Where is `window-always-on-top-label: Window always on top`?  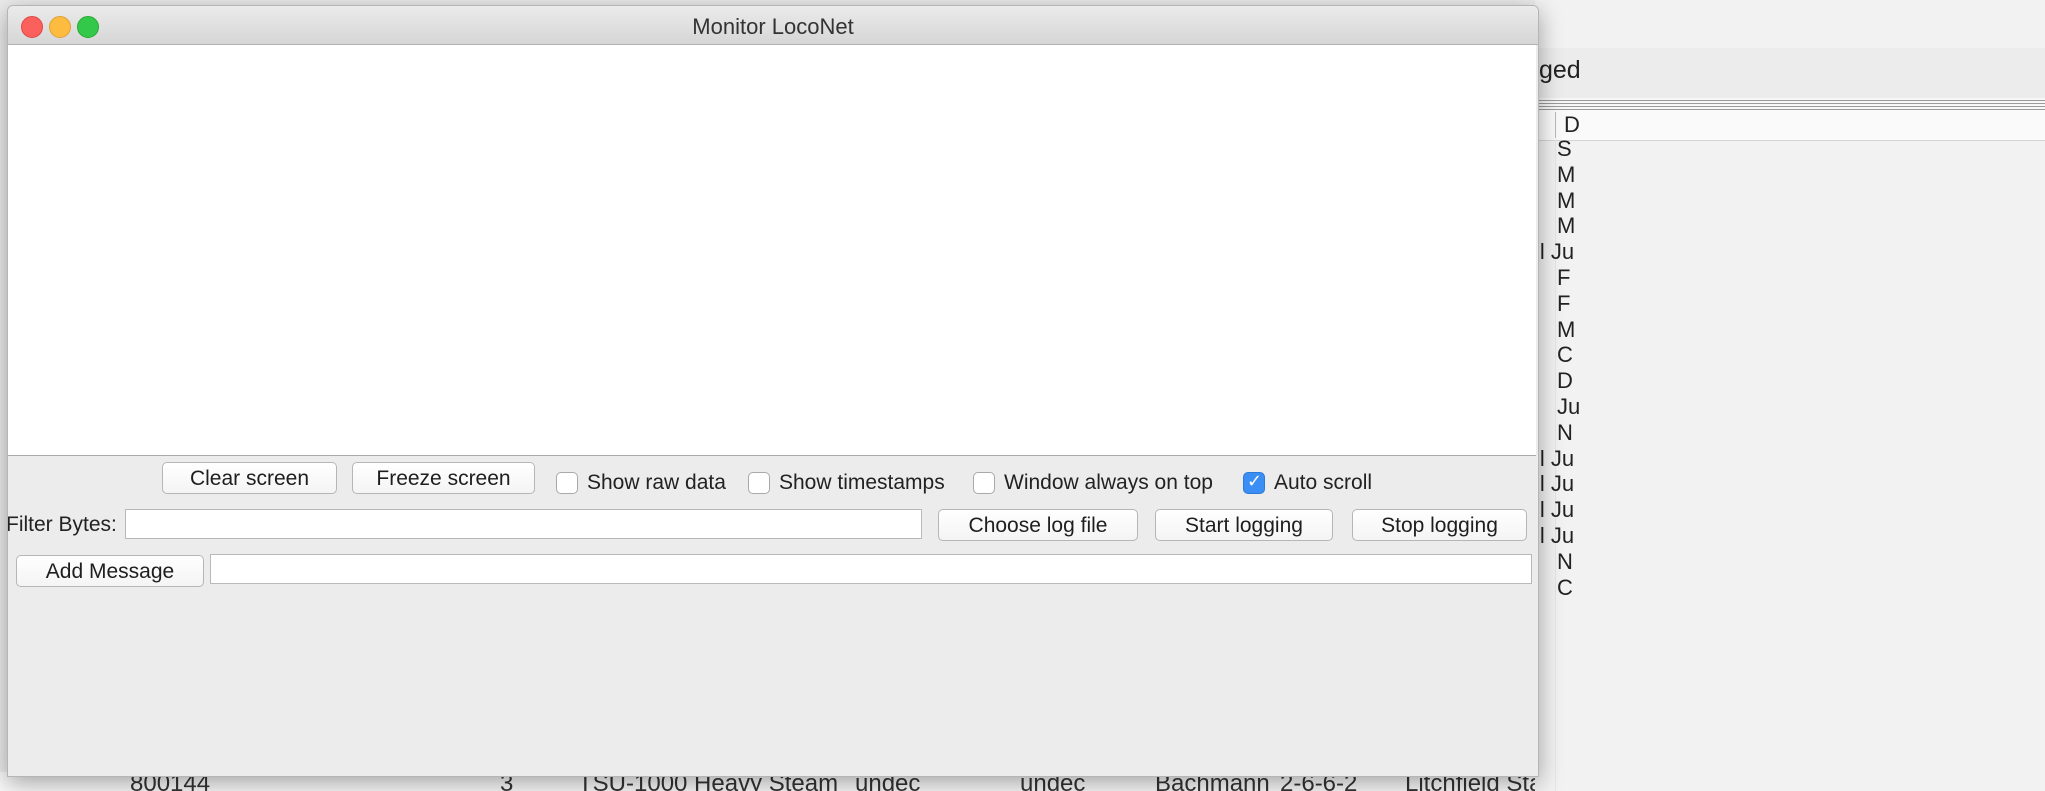
window-always-on-top-label: Window always on top is located at coordinates (1108, 482).